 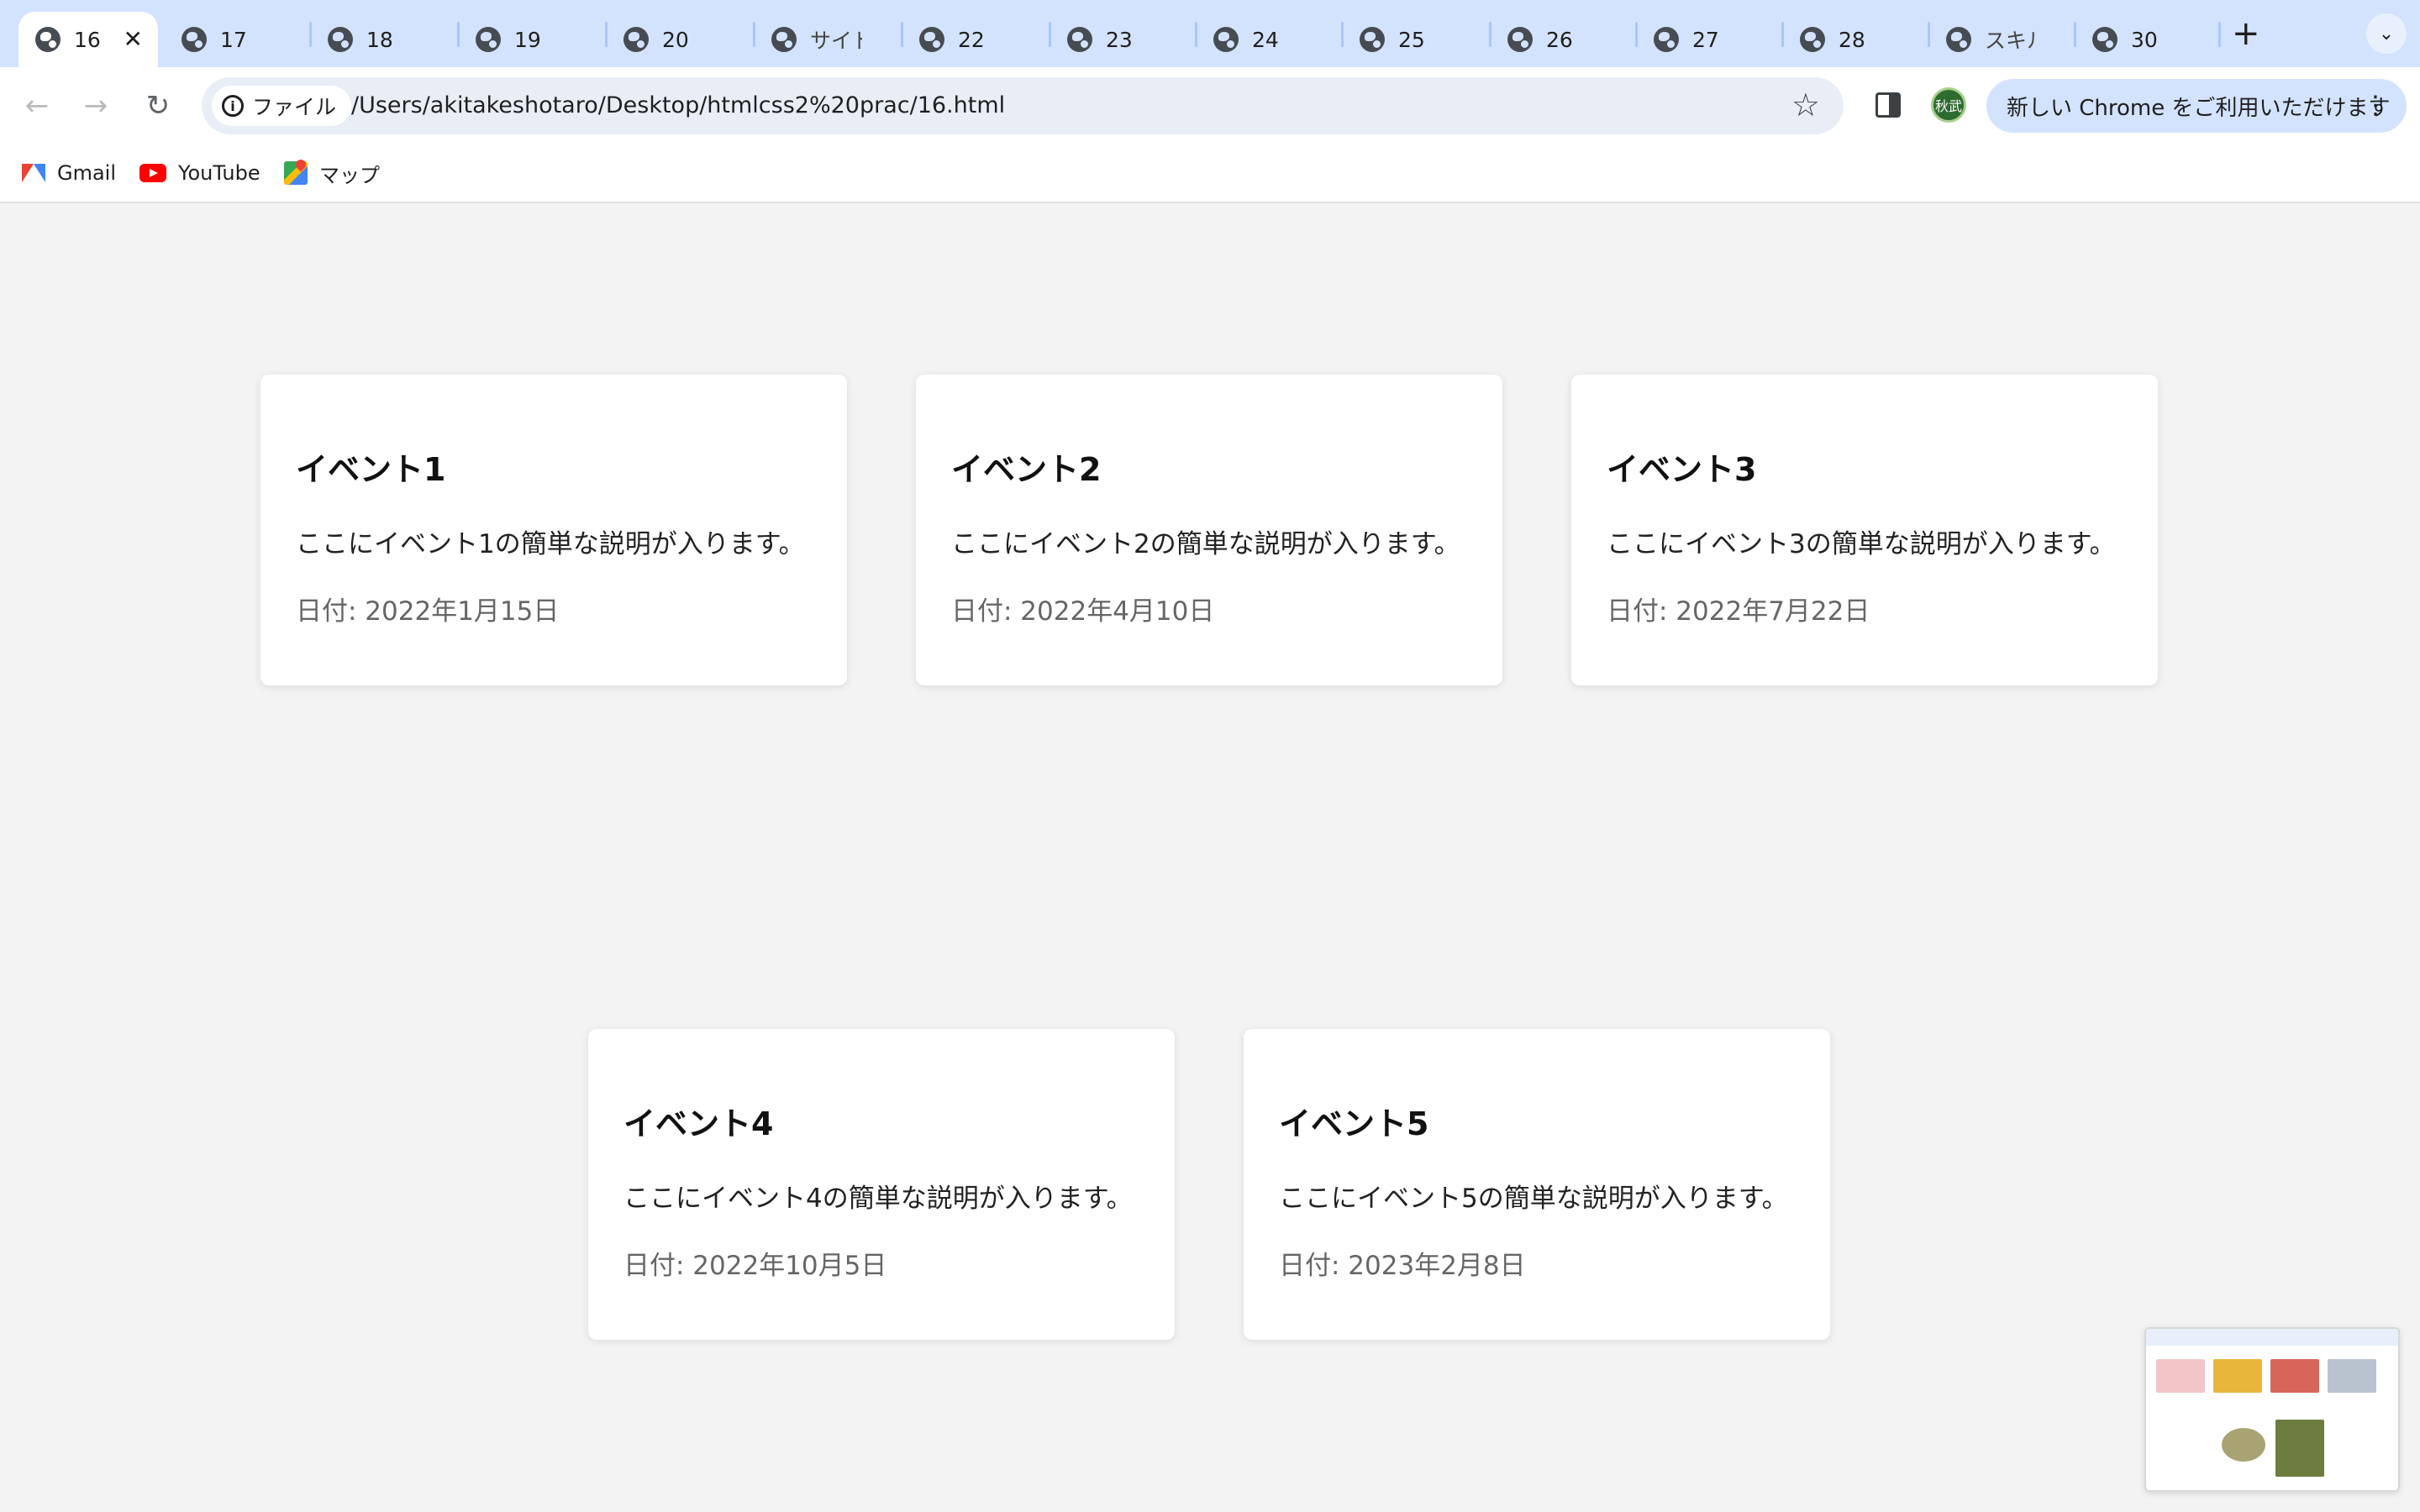 What do you see at coordinates (2199, 108) in the screenshot?
I see `update-label: 新しい Chrome をご利用いただけます` at bounding box center [2199, 108].